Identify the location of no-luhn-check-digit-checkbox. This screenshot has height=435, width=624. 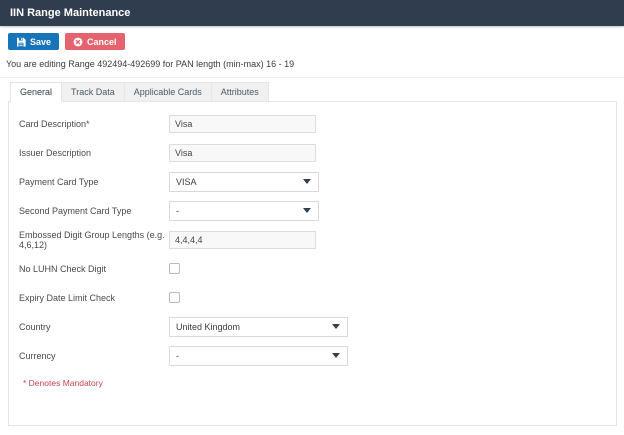
(174, 268).